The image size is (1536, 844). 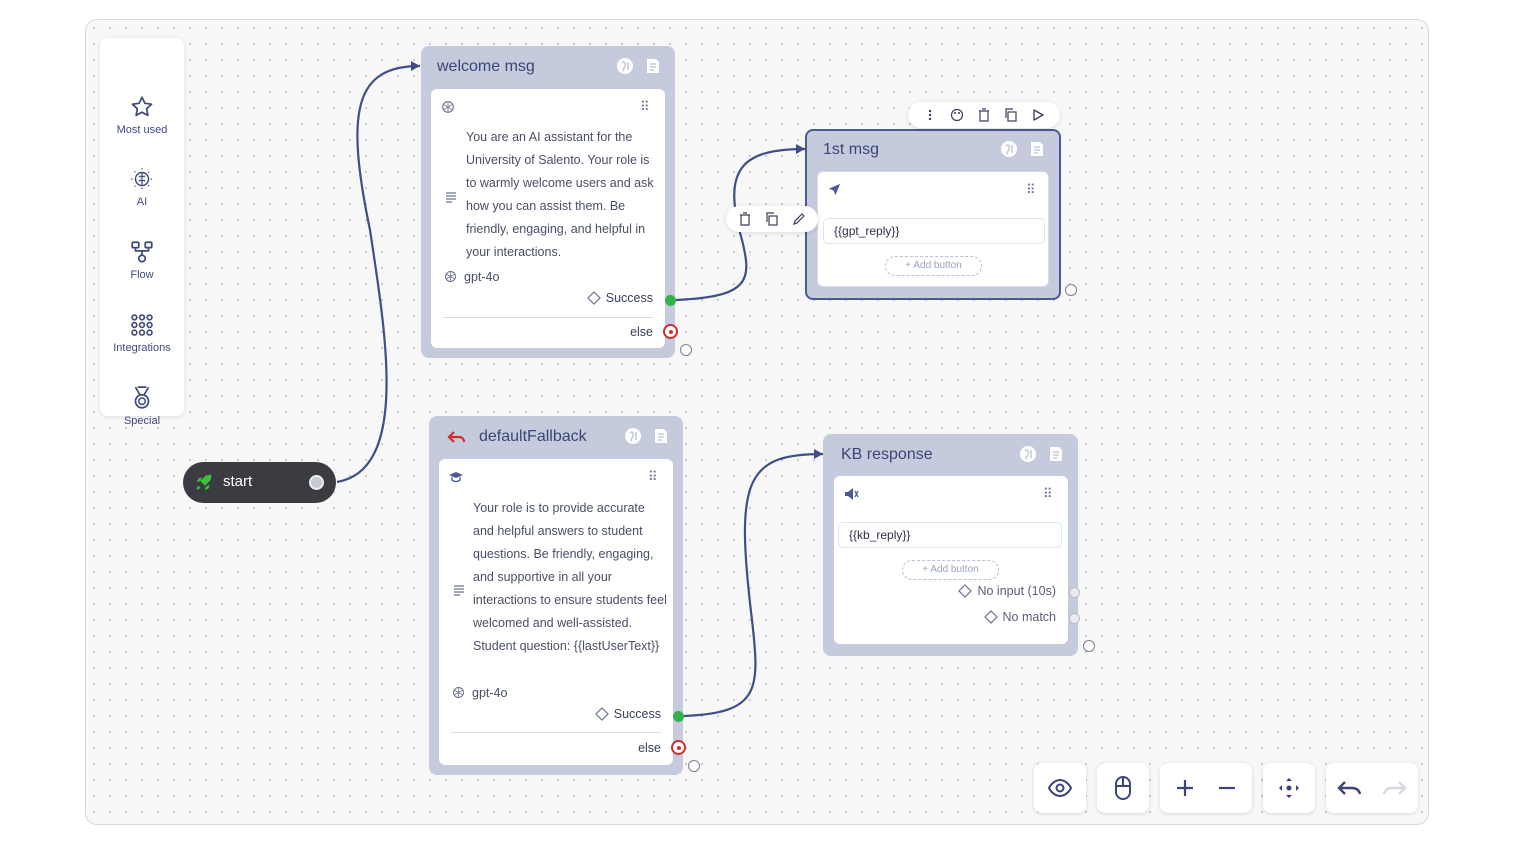 I want to click on palette-label: Special, so click(x=142, y=421).